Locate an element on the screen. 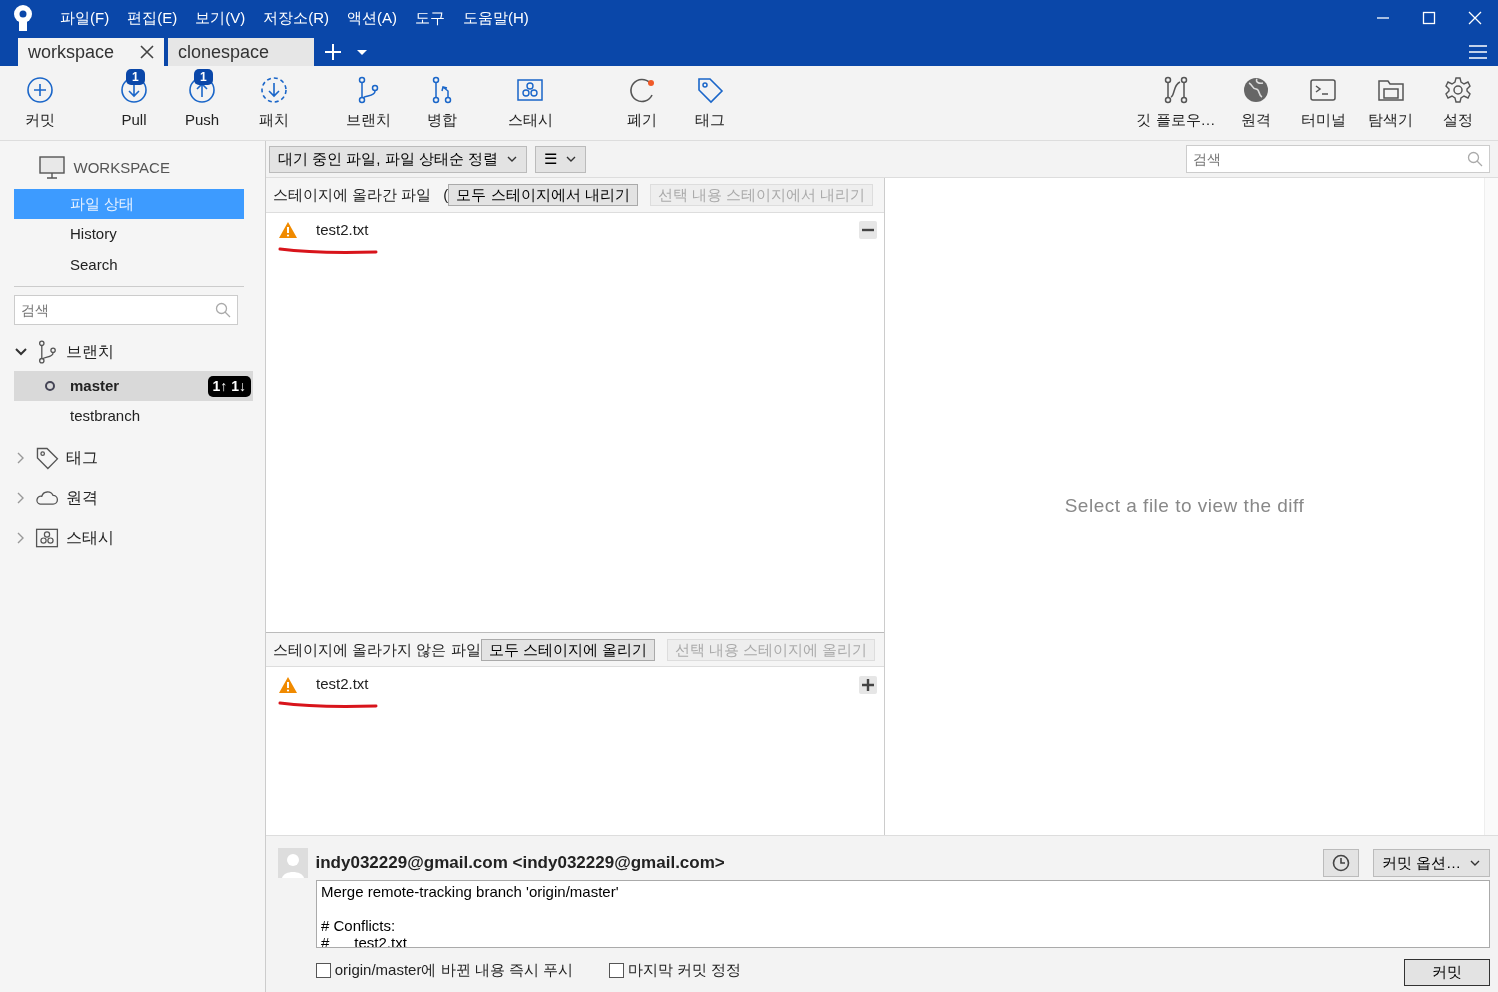  tag-icon is located at coordinates (47, 458).